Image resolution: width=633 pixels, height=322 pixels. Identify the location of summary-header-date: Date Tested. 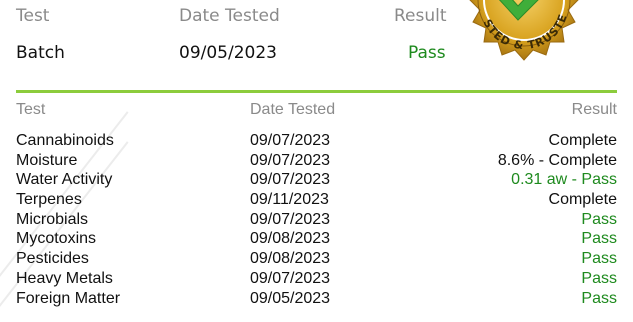
(229, 16).